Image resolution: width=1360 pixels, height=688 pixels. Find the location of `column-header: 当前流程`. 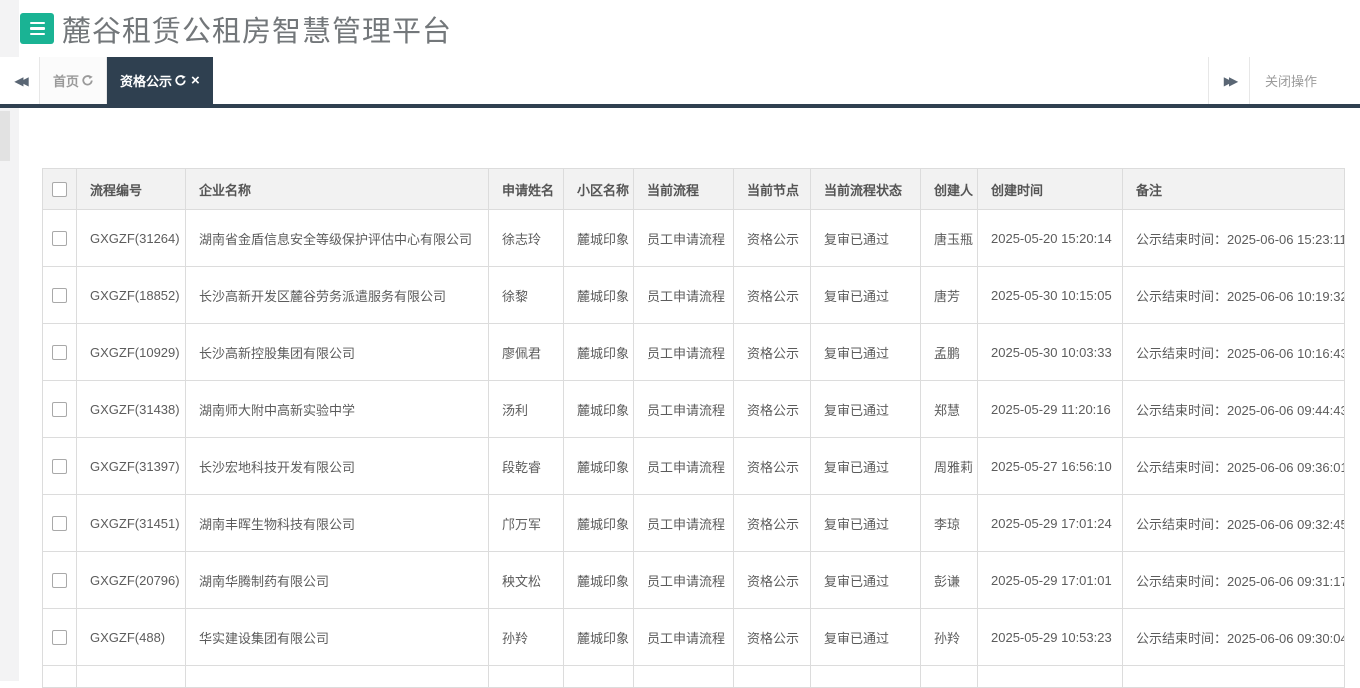

column-header: 当前流程 is located at coordinates (683, 189).